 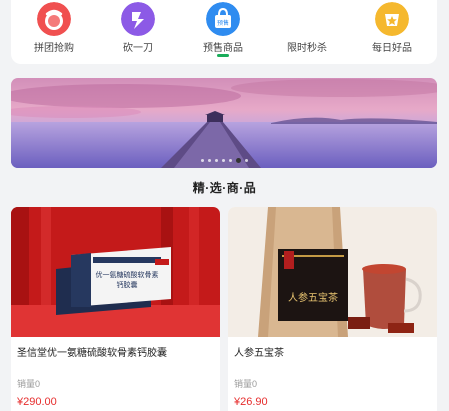 I want to click on nav-label-bargain: 砍一刀, so click(x=138, y=48).